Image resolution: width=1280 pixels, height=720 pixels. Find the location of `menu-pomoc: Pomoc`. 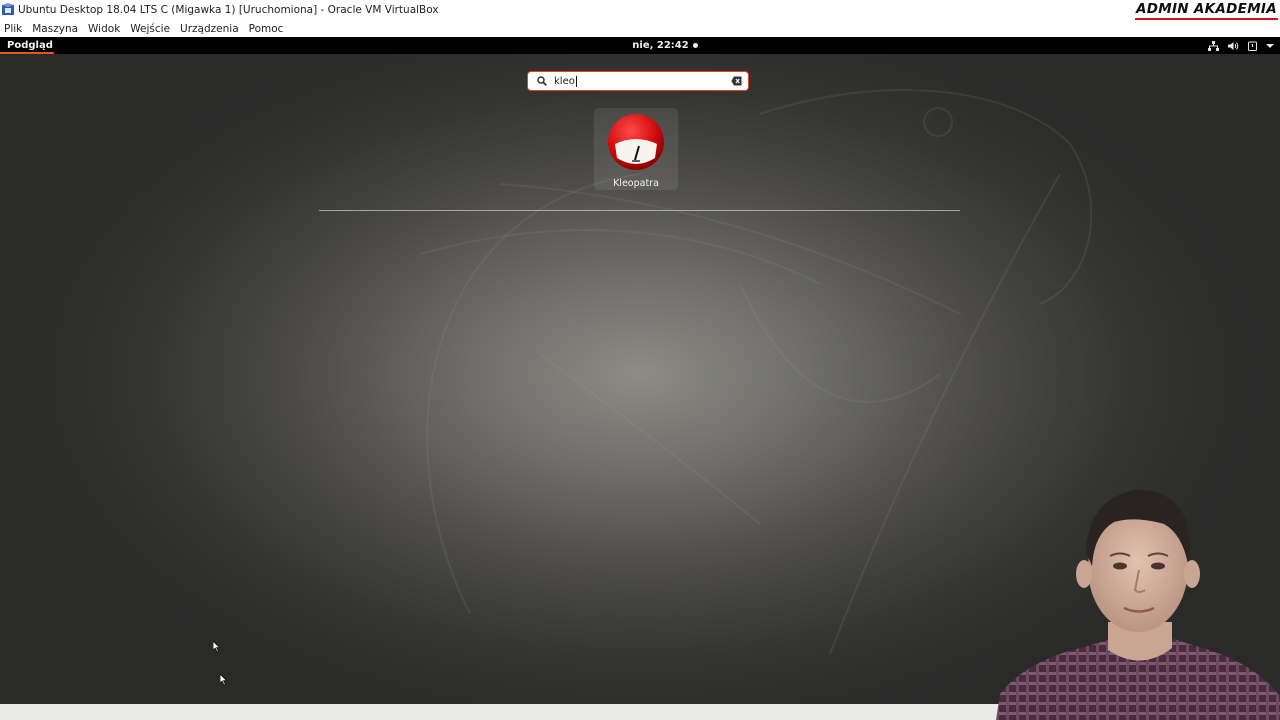

menu-pomoc: Pomoc is located at coordinates (266, 29).